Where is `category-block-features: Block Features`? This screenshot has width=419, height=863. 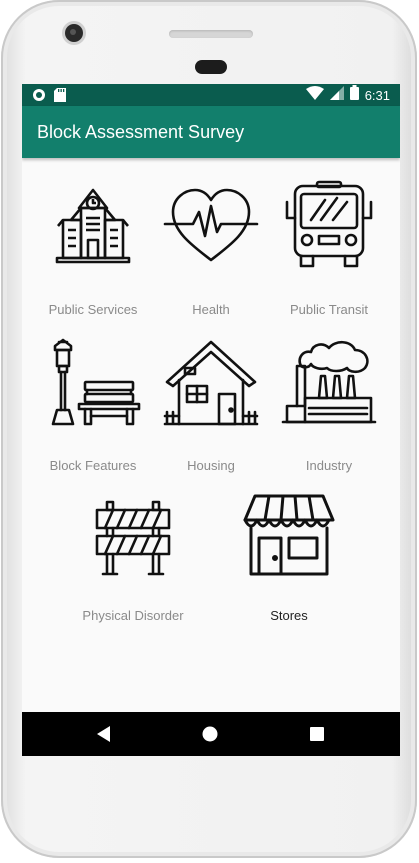
category-block-features: Block Features is located at coordinates (93, 409).